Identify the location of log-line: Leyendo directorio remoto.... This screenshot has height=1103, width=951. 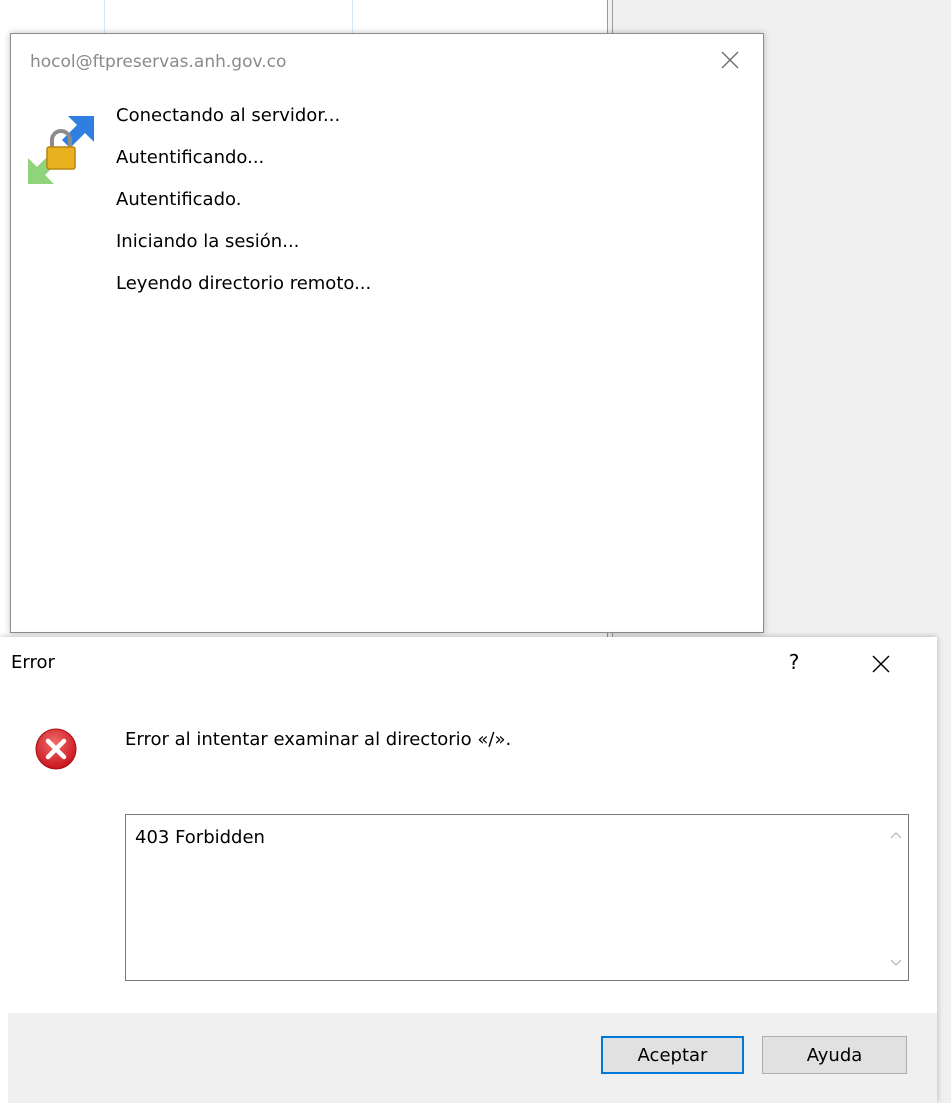
(244, 283).